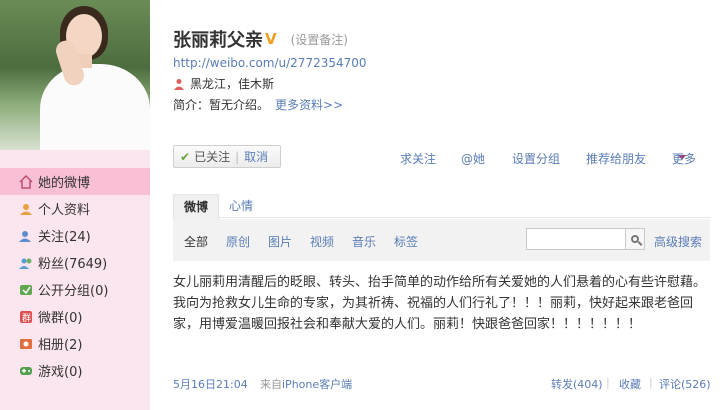 The image size is (721, 410). I want to click on nav-item-her-weibo: 她的微博, so click(75, 181).